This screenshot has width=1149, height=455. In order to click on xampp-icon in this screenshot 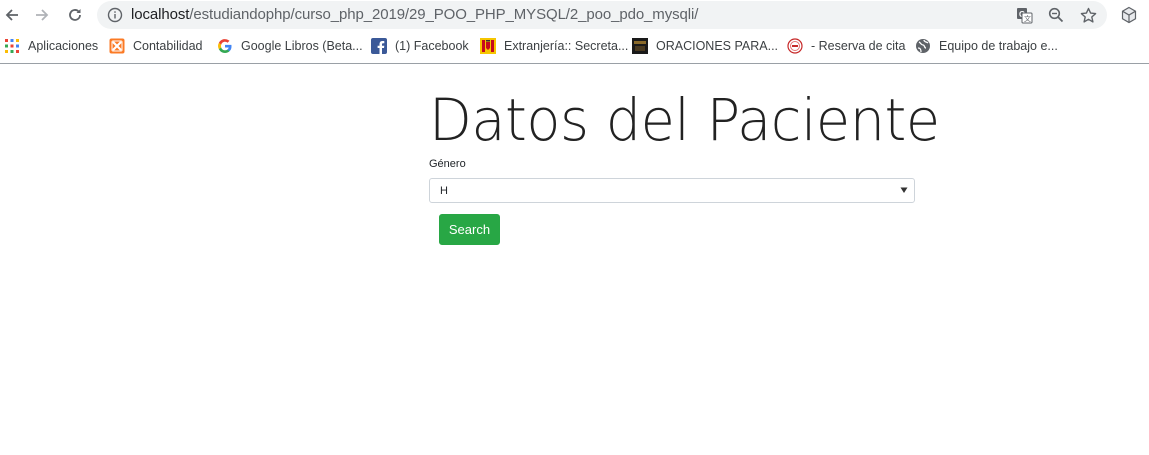, I will do `click(117, 46)`.